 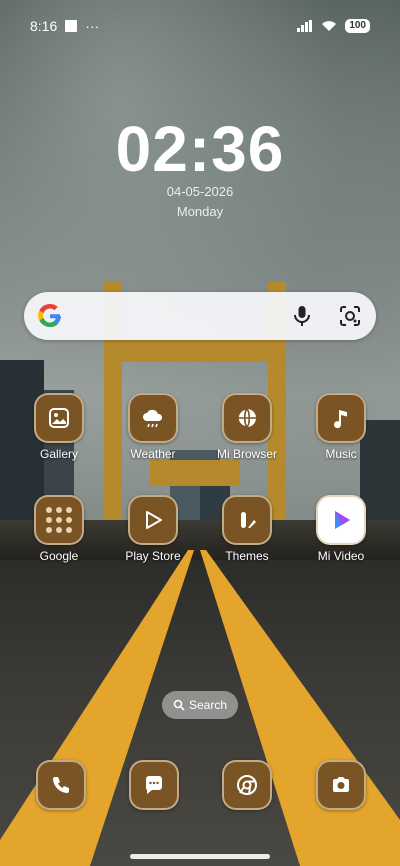 I want to click on app-themes: Themes, so click(x=247, y=529).